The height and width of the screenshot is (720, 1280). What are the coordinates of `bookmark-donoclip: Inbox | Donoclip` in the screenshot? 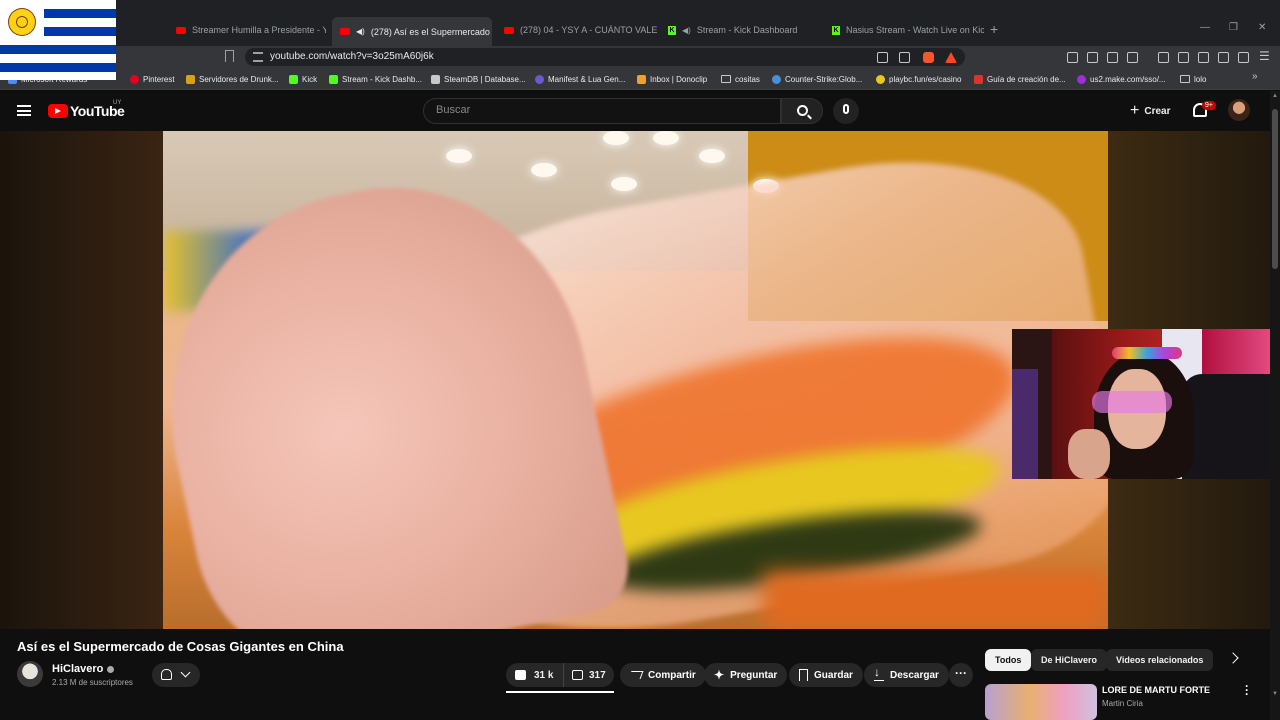 It's located at (672, 79).